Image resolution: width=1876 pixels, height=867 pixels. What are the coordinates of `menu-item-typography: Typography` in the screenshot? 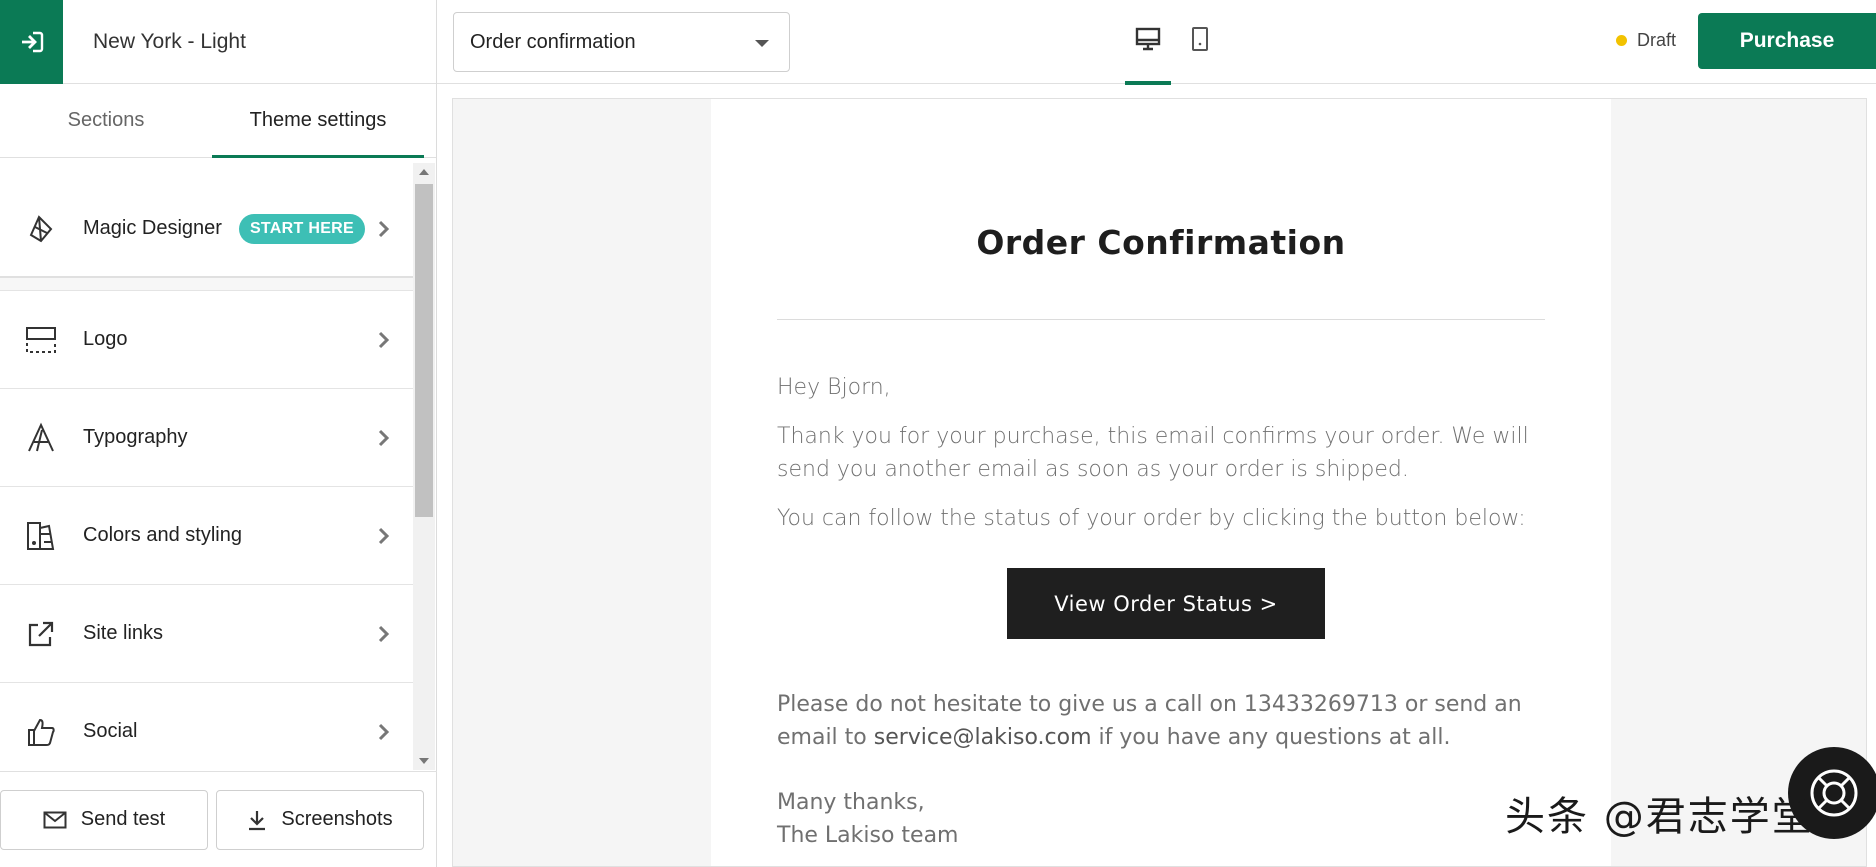 It's located at (206, 438).